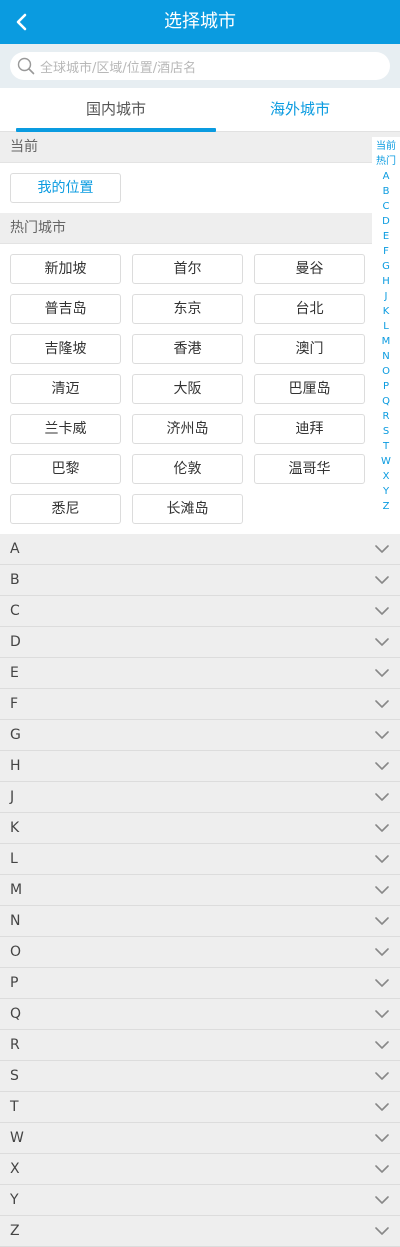 The width and height of the screenshot is (400, 1247). What do you see at coordinates (14, 1200) in the screenshot?
I see `section-letter: Y` at bounding box center [14, 1200].